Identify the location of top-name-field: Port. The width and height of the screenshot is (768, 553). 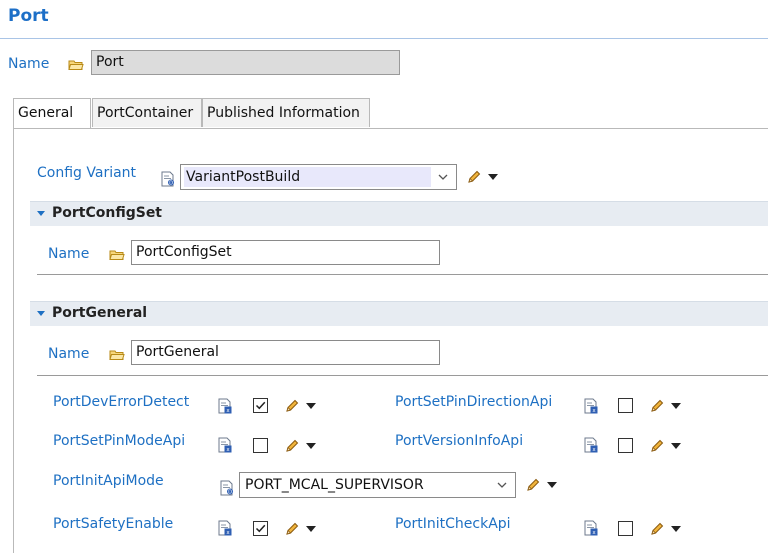
(245, 62).